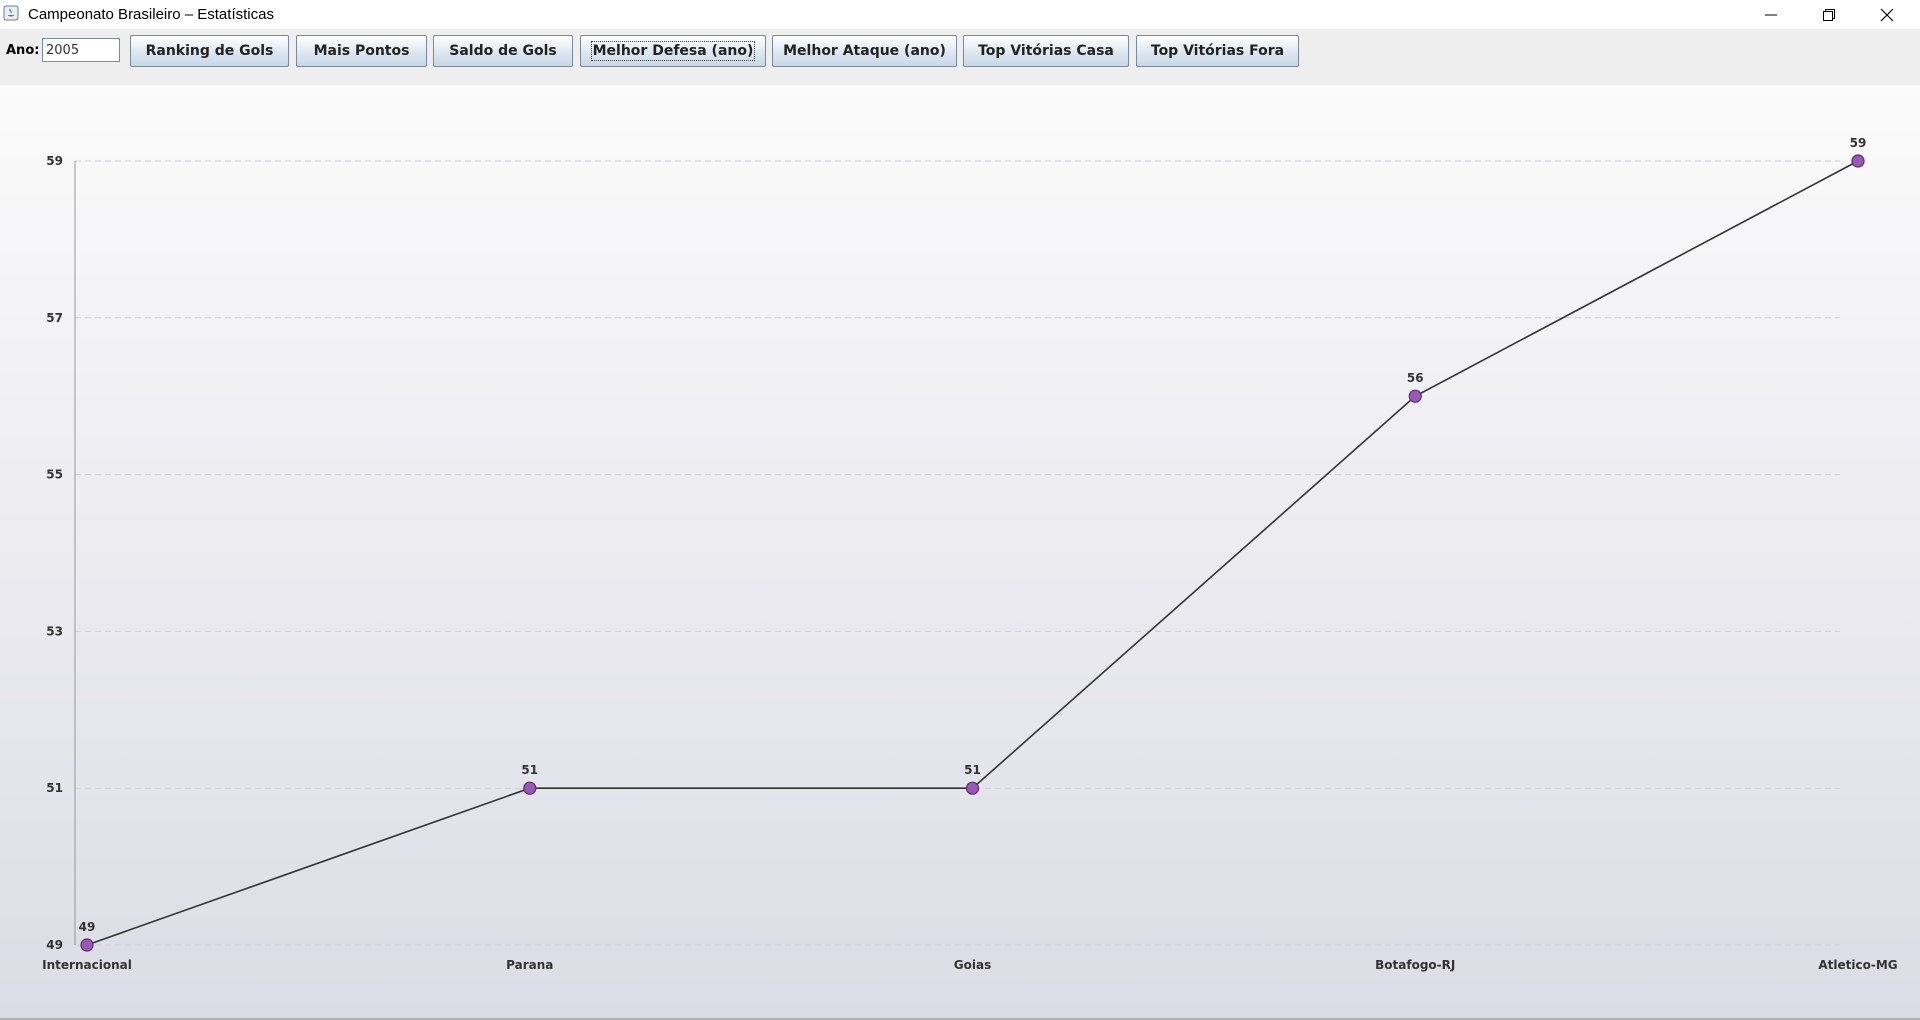 The height and width of the screenshot is (1020, 1920). I want to click on top-vitorias-fora-button: Top Vitórias Fora, so click(1217, 51).